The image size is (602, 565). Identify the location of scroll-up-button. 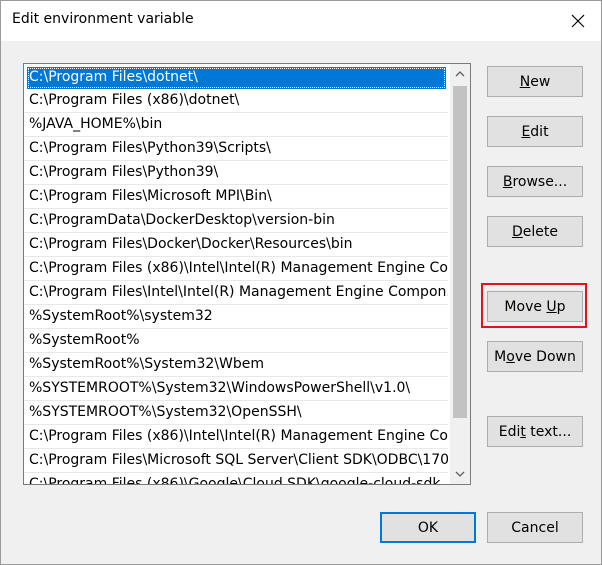
(460, 74).